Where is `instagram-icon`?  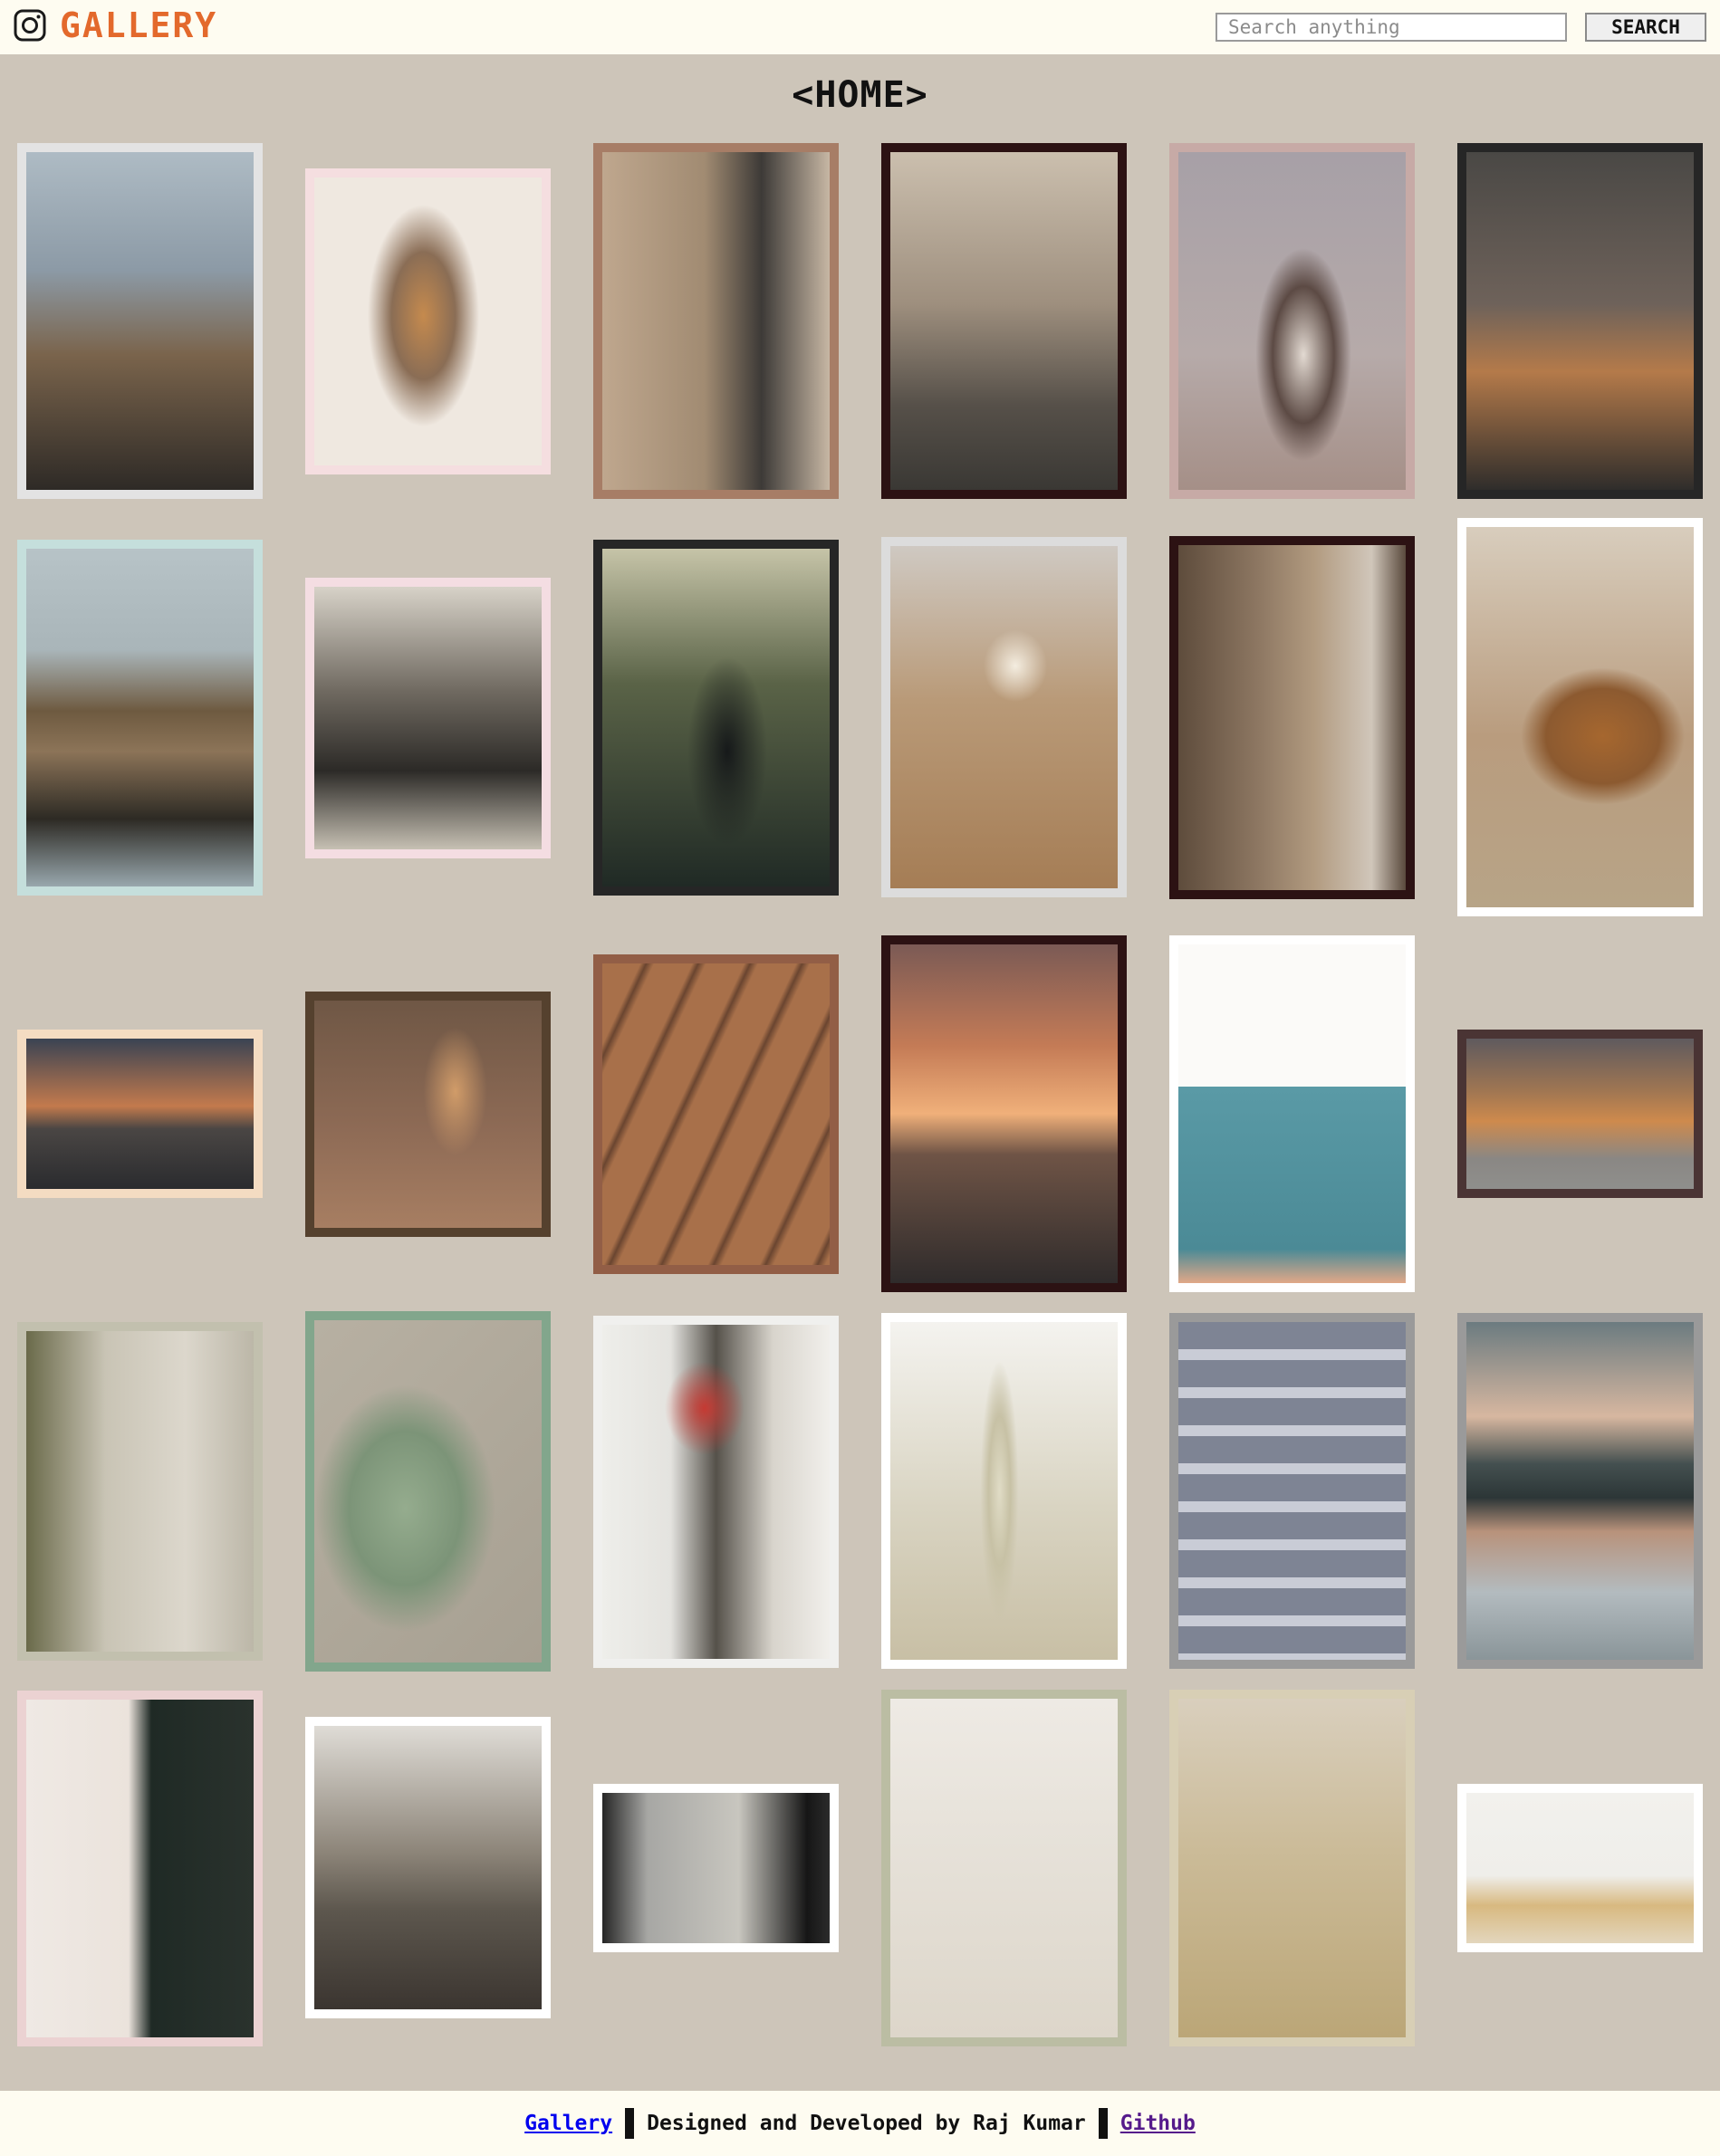
instagram-icon is located at coordinates (30, 25).